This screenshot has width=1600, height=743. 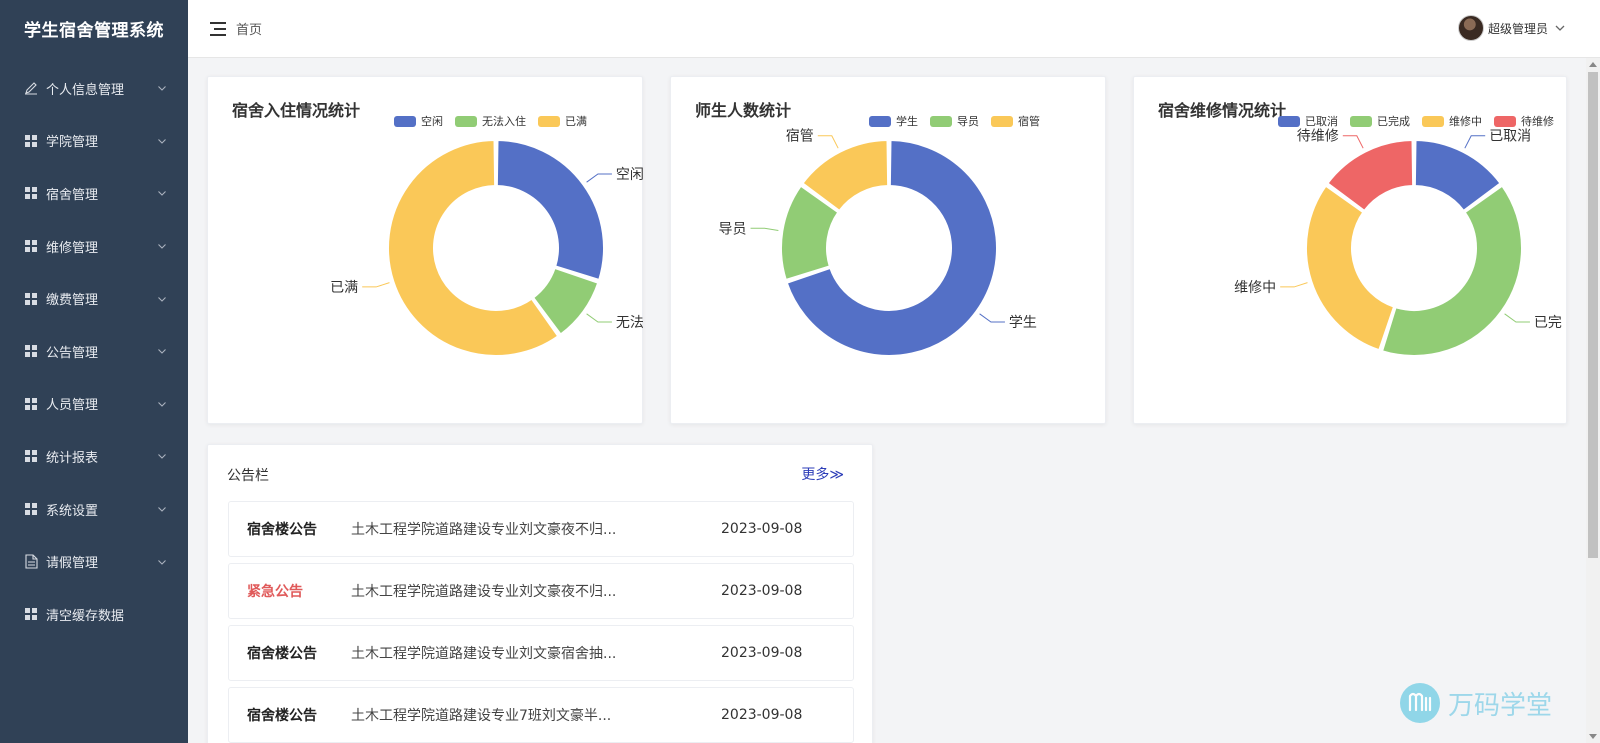 I want to click on notice-row: 宿舍楼公告 土木工程学院道路建设专业刘文豪夜不归... 2023-09-08, so click(x=541, y=529).